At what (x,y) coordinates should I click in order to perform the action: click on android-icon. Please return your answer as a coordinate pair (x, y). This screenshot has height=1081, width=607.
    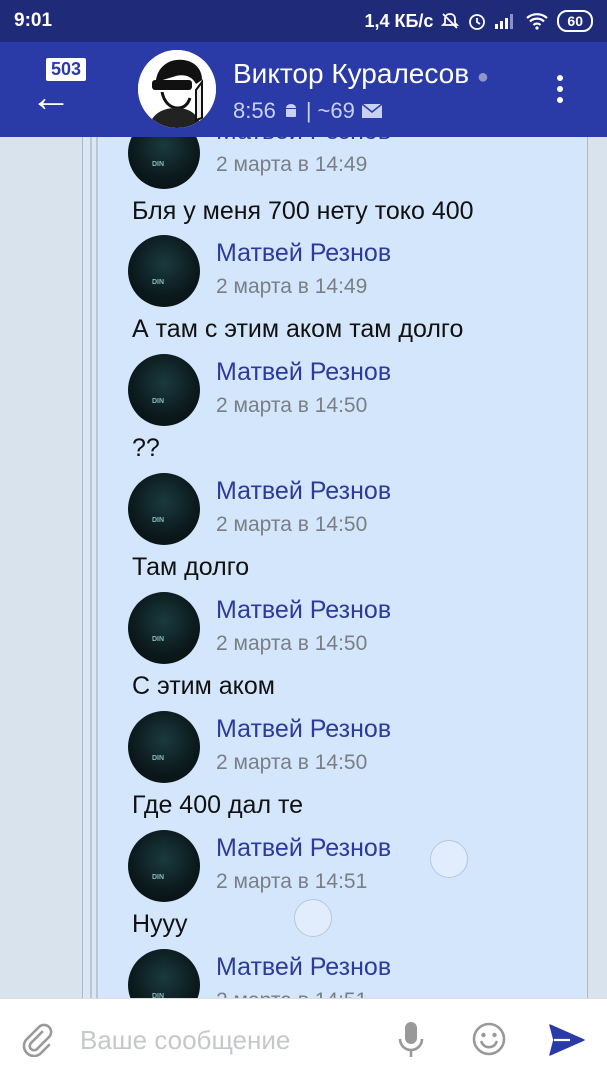
    Looking at the image, I should click on (290, 110).